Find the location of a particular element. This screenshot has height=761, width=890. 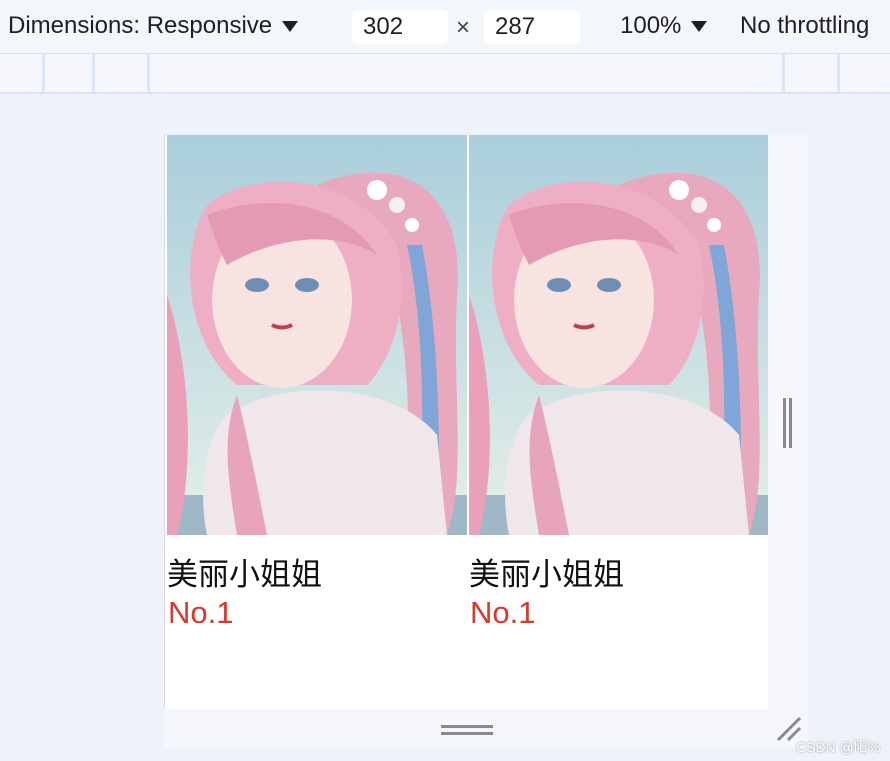

throttling-dropdown: No throttling is located at coordinates (804, 26).